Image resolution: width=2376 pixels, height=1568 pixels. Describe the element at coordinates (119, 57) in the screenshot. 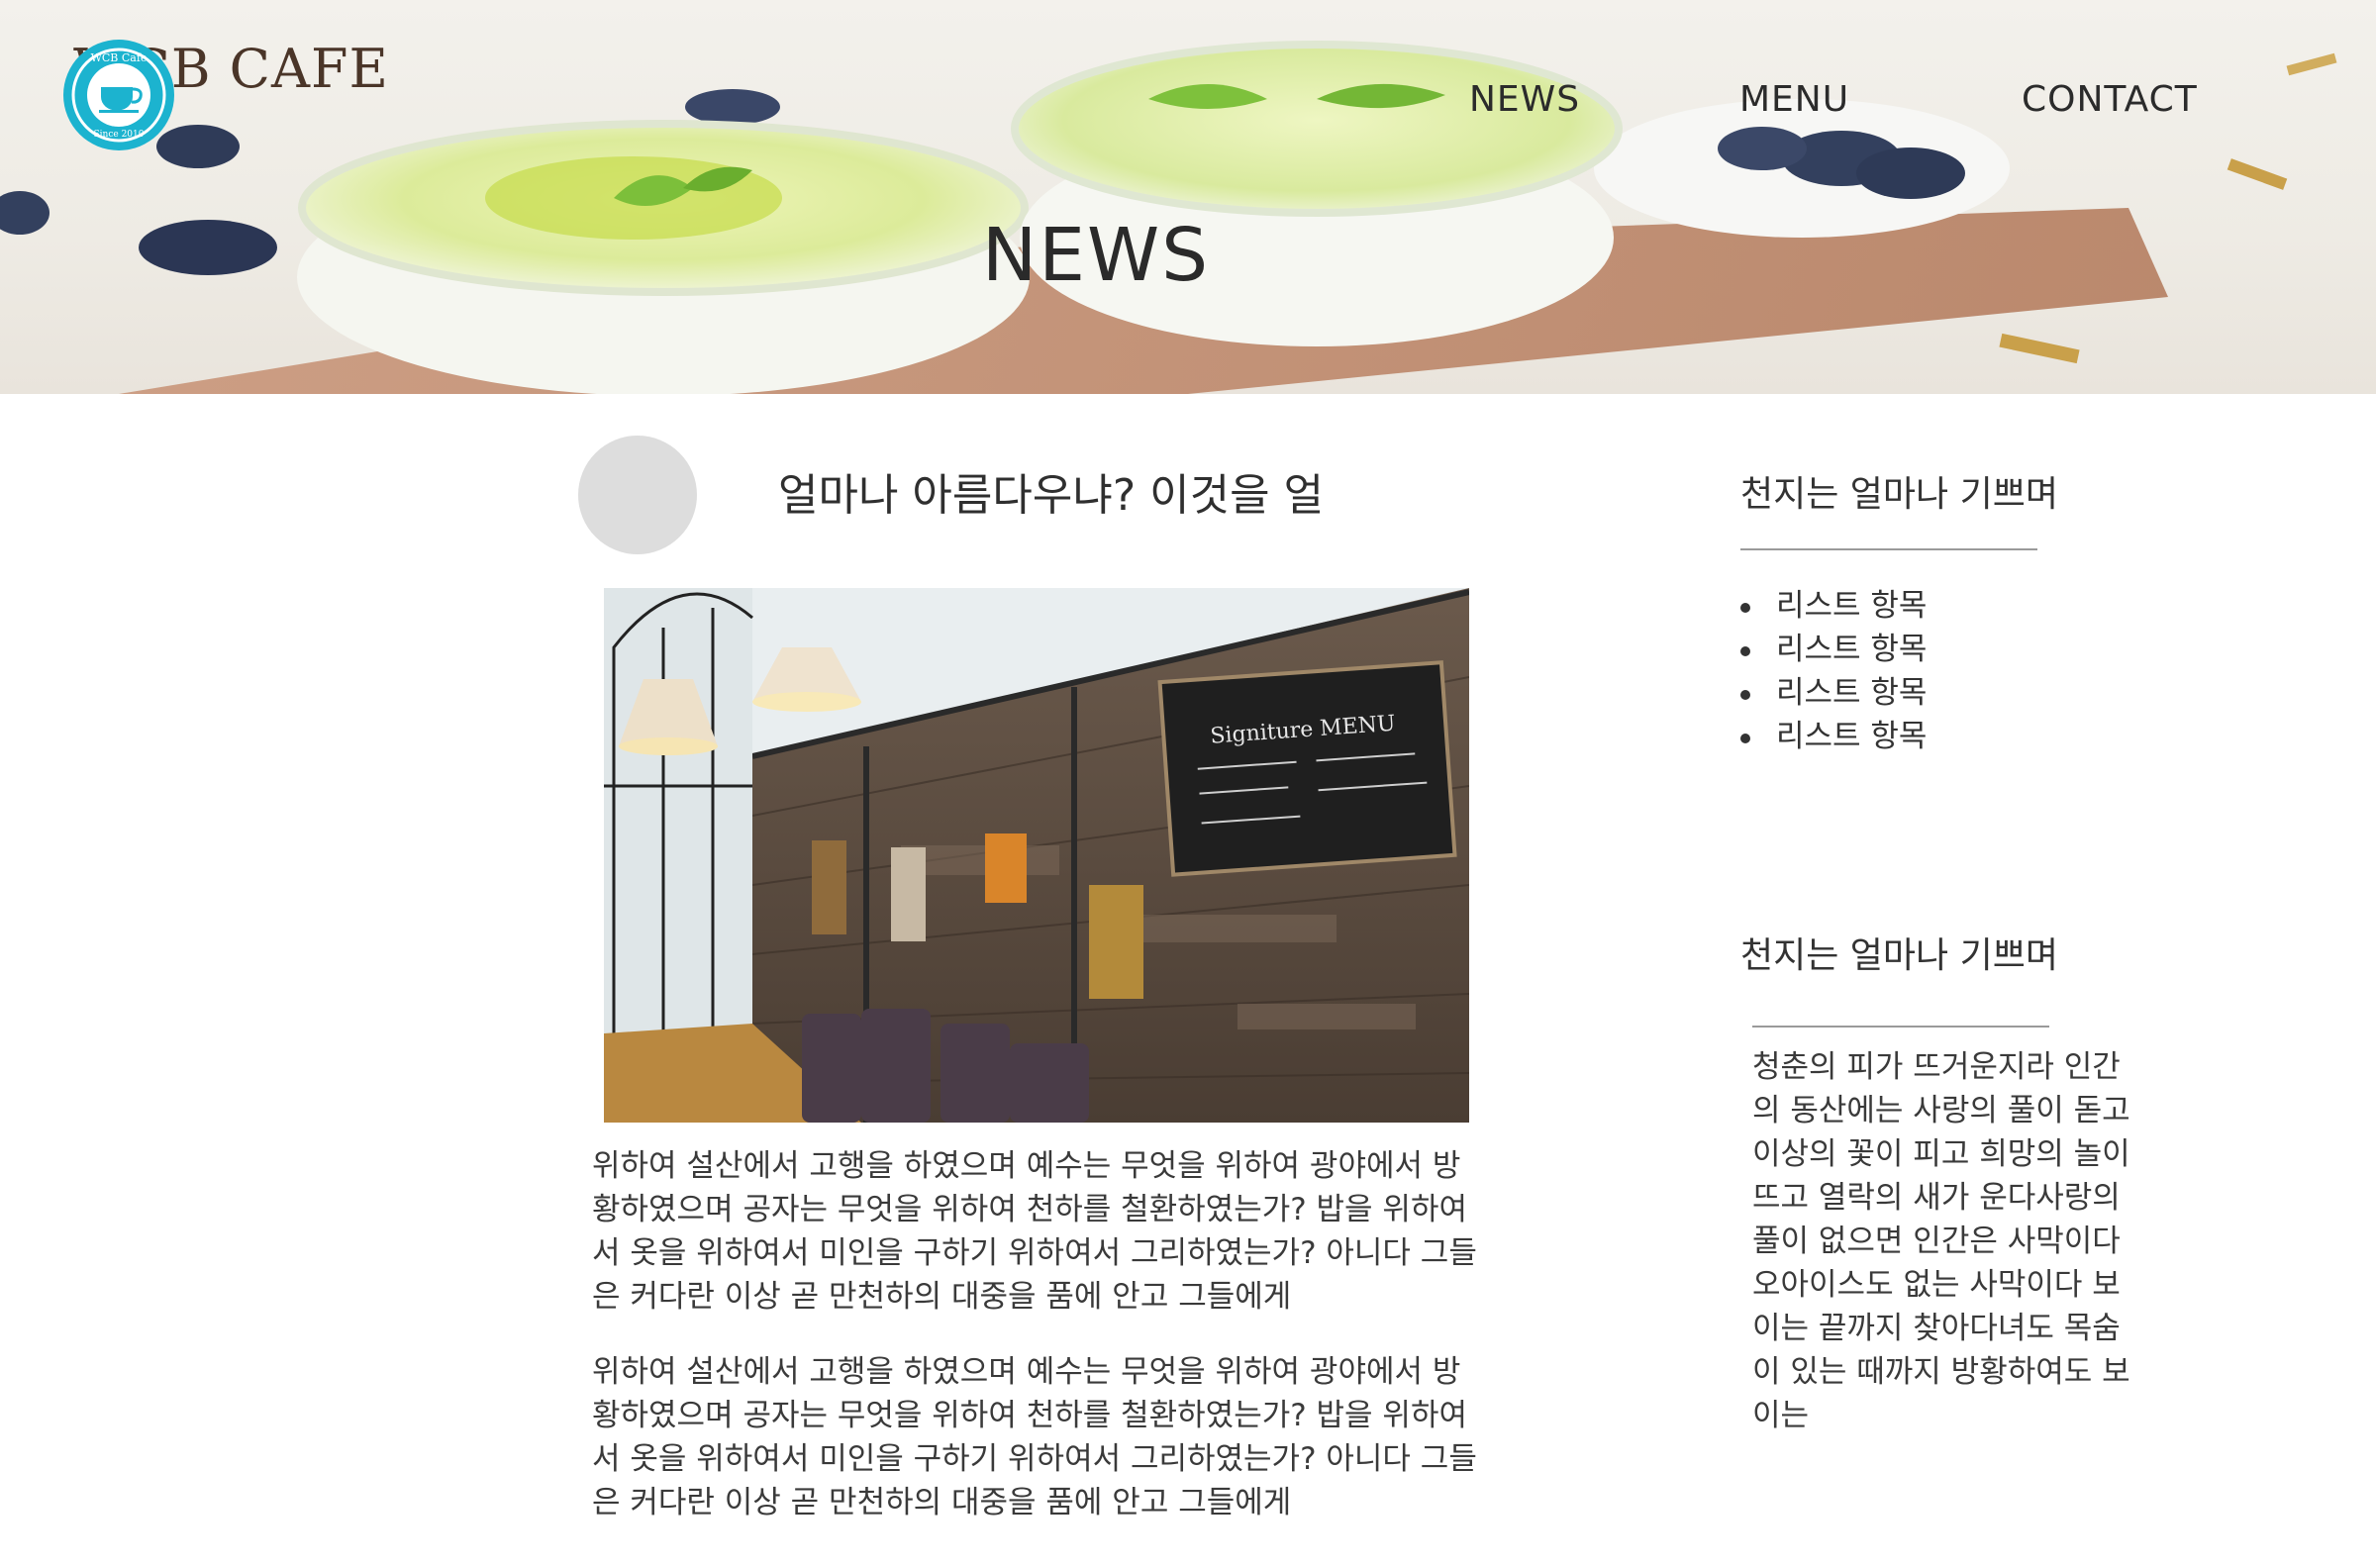

I see `logo-badge-top-text: WCB Cafe` at that location.